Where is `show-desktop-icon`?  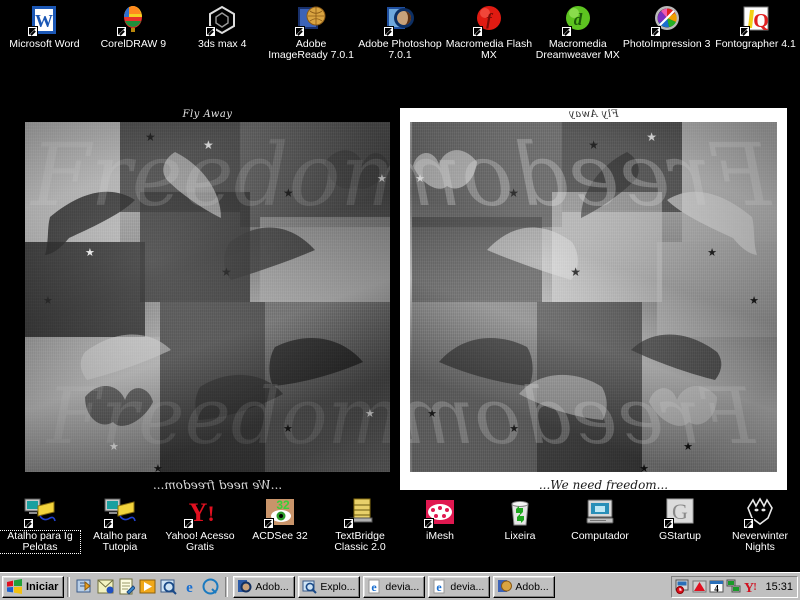 show-desktop-icon is located at coordinates (84, 586).